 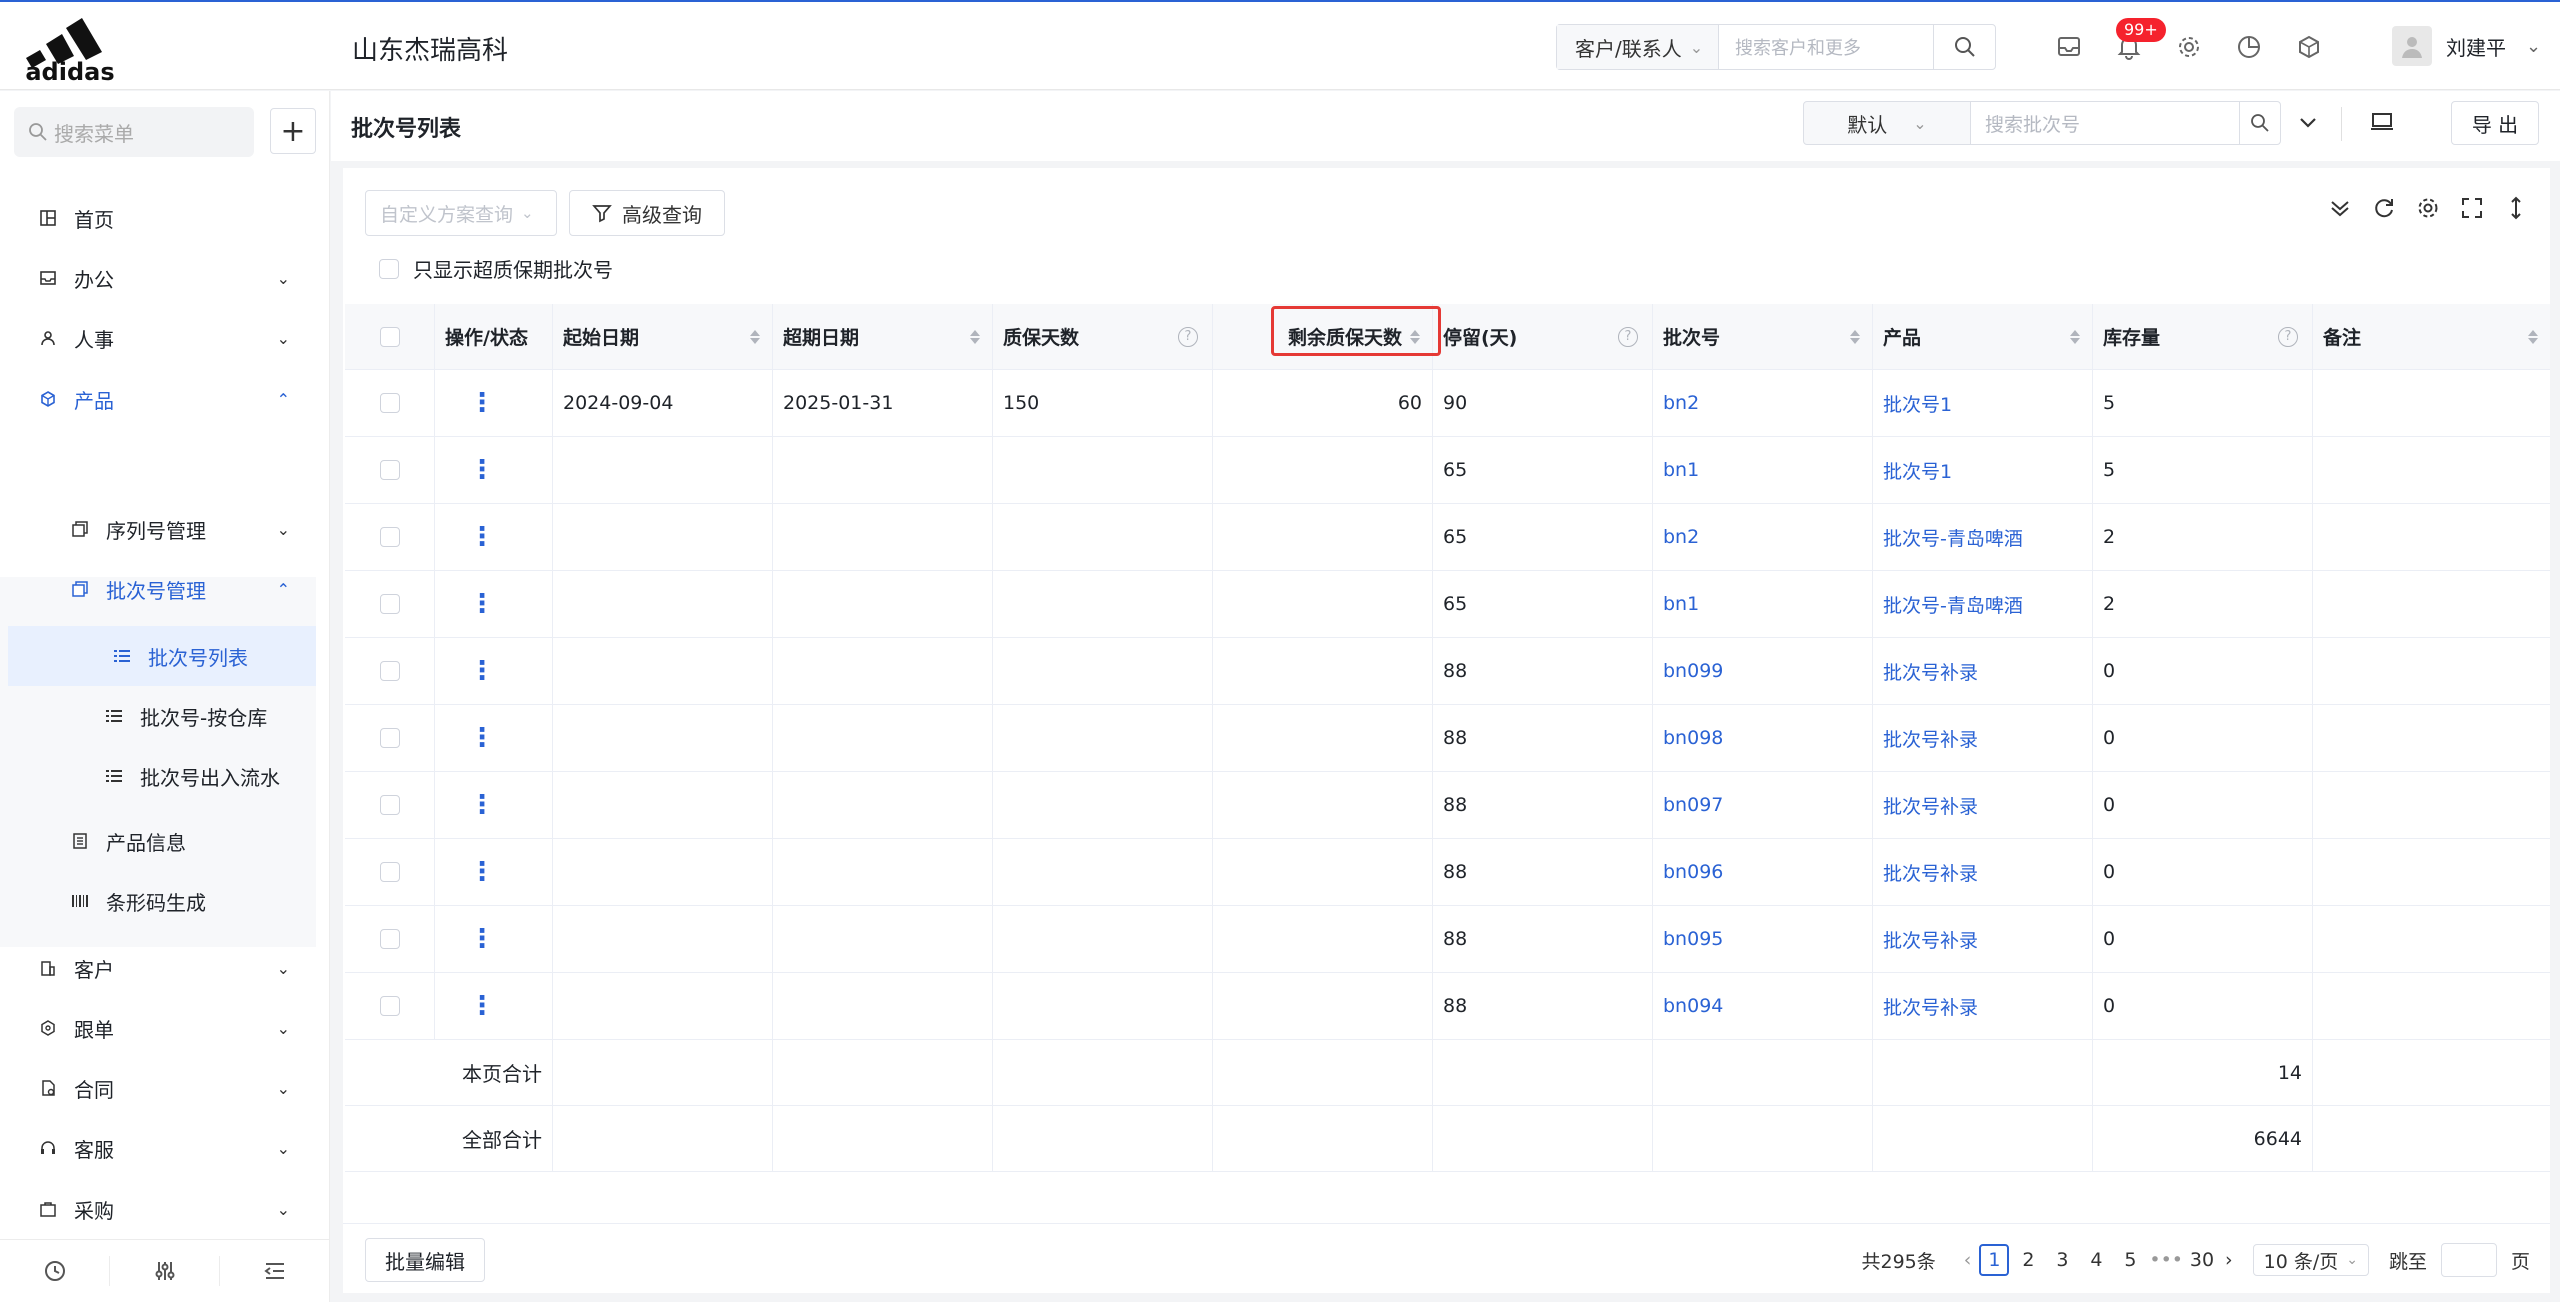 What do you see at coordinates (883, 336) in the screenshot?
I see `header-expire-date: 超期日期` at bounding box center [883, 336].